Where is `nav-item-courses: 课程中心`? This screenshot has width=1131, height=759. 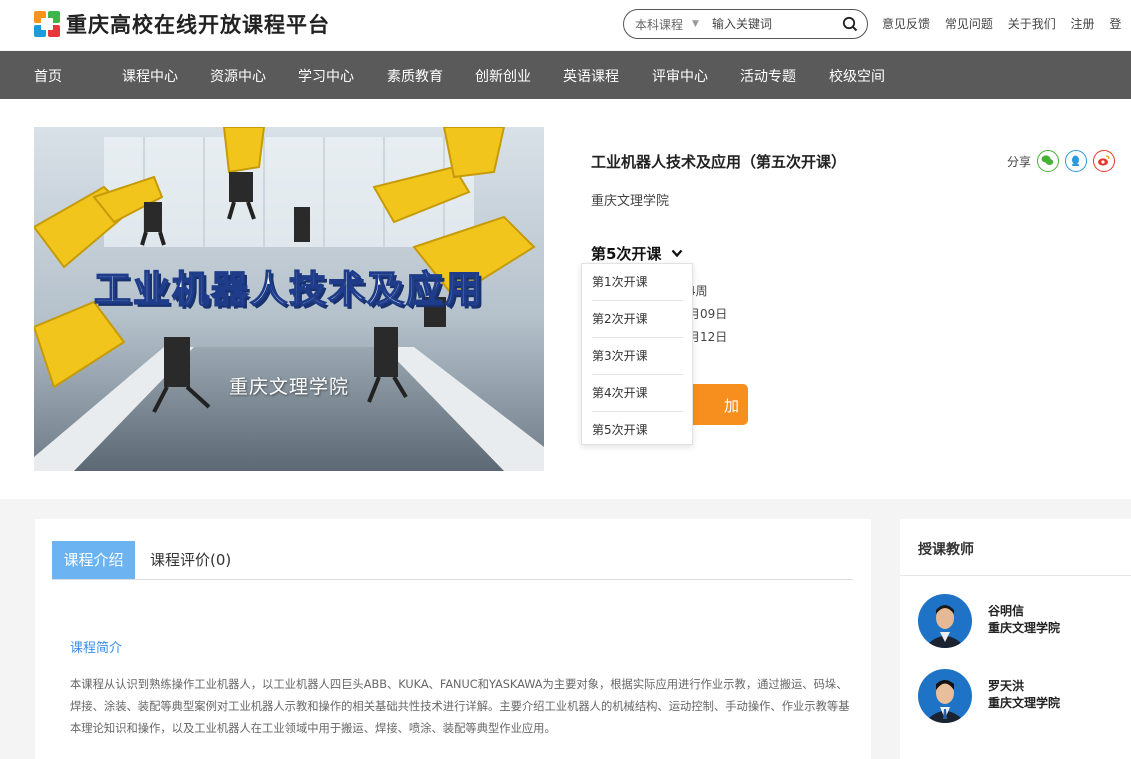 nav-item-courses: 课程中心 is located at coordinates (150, 76).